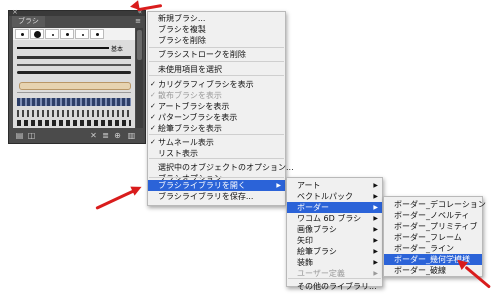 The height and width of the screenshot is (297, 500). I want to click on brushes-panel: × « ブラシ ≡ 基本 ▤ ◫ ✕ ≣ ⊕ ▥, so click(77, 76).